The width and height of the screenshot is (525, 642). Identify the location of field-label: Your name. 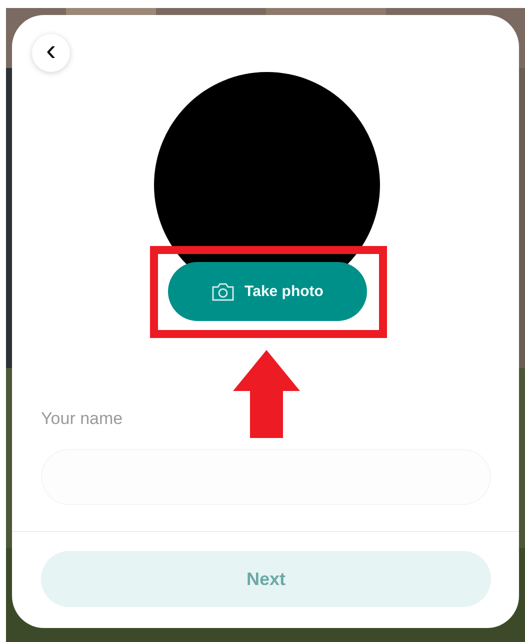
(82, 419).